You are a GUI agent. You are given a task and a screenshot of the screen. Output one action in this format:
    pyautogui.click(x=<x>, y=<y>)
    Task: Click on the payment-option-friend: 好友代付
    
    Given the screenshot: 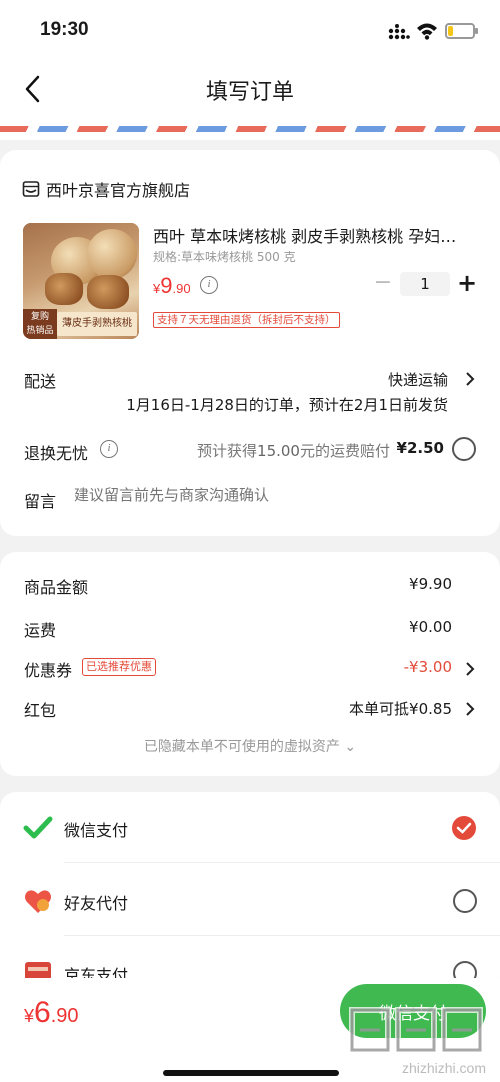 What is the action you would take?
    pyautogui.click(x=250, y=901)
    